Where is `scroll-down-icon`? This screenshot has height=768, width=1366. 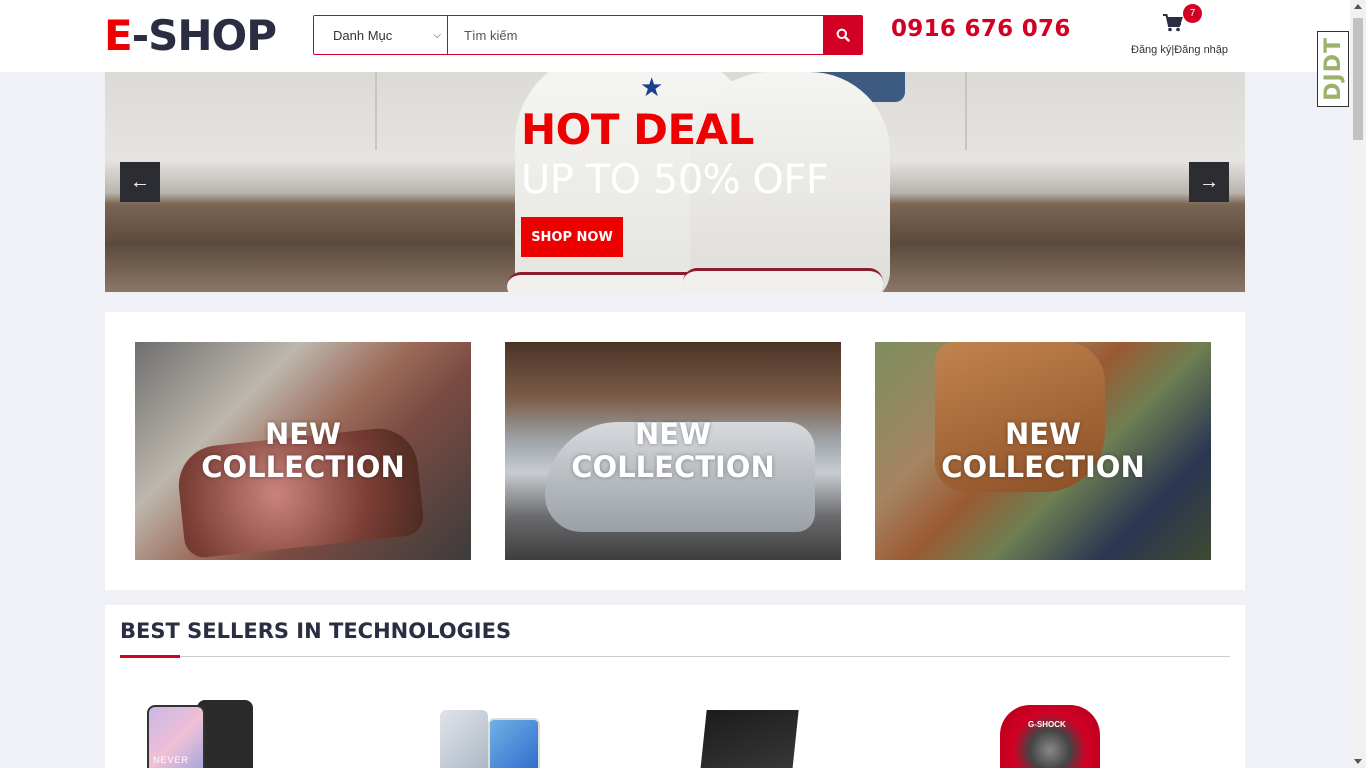
scroll-down-icon is located at coordinates (1358, 761).